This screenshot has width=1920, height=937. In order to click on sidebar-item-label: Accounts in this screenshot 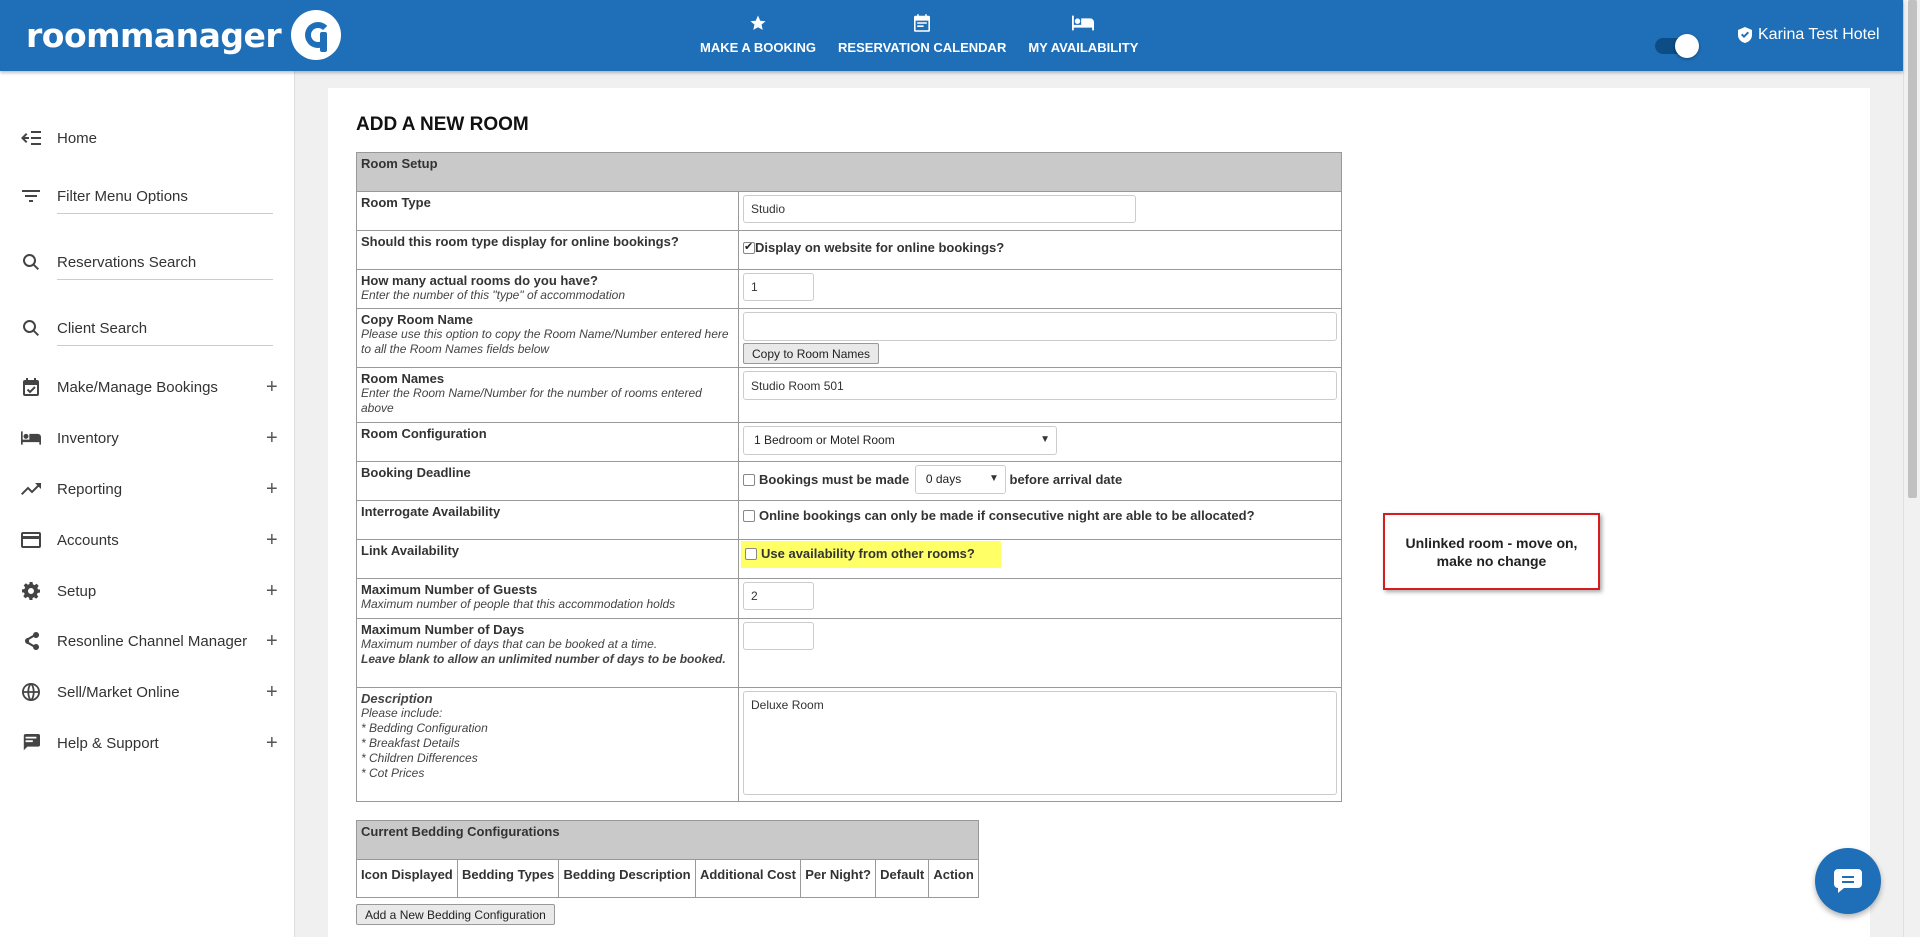, I will do `click(88, 540)`.